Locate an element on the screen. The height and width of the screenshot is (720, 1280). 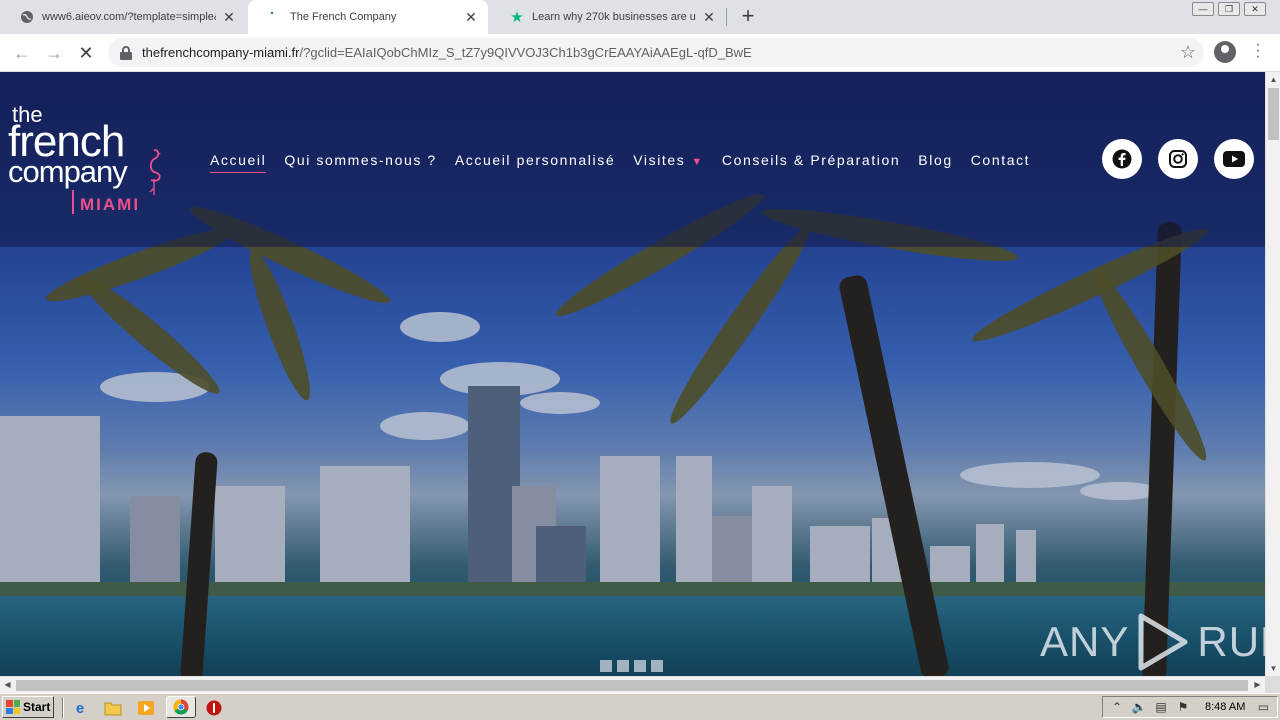
tab-title: The French Company is located at coordinates (343, 17).